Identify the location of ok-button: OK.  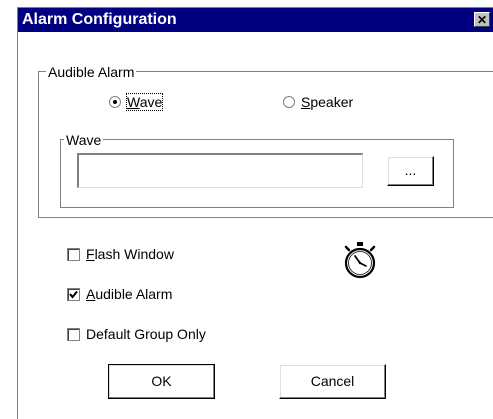
(161, 381).